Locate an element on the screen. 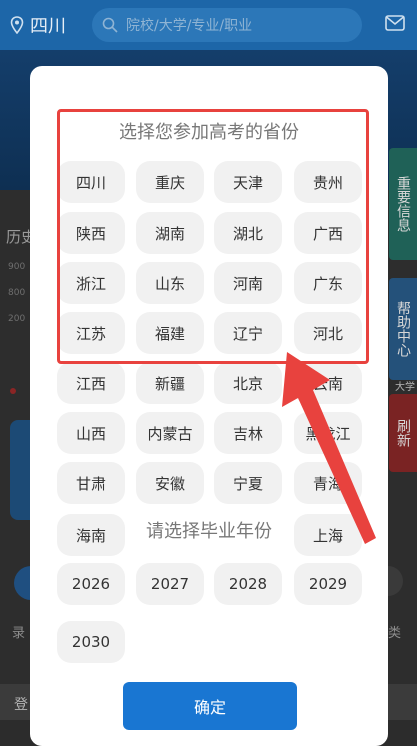 This screenshot has width=417, height=746. year-chip: 2028 is located at coordinates (248, 584).